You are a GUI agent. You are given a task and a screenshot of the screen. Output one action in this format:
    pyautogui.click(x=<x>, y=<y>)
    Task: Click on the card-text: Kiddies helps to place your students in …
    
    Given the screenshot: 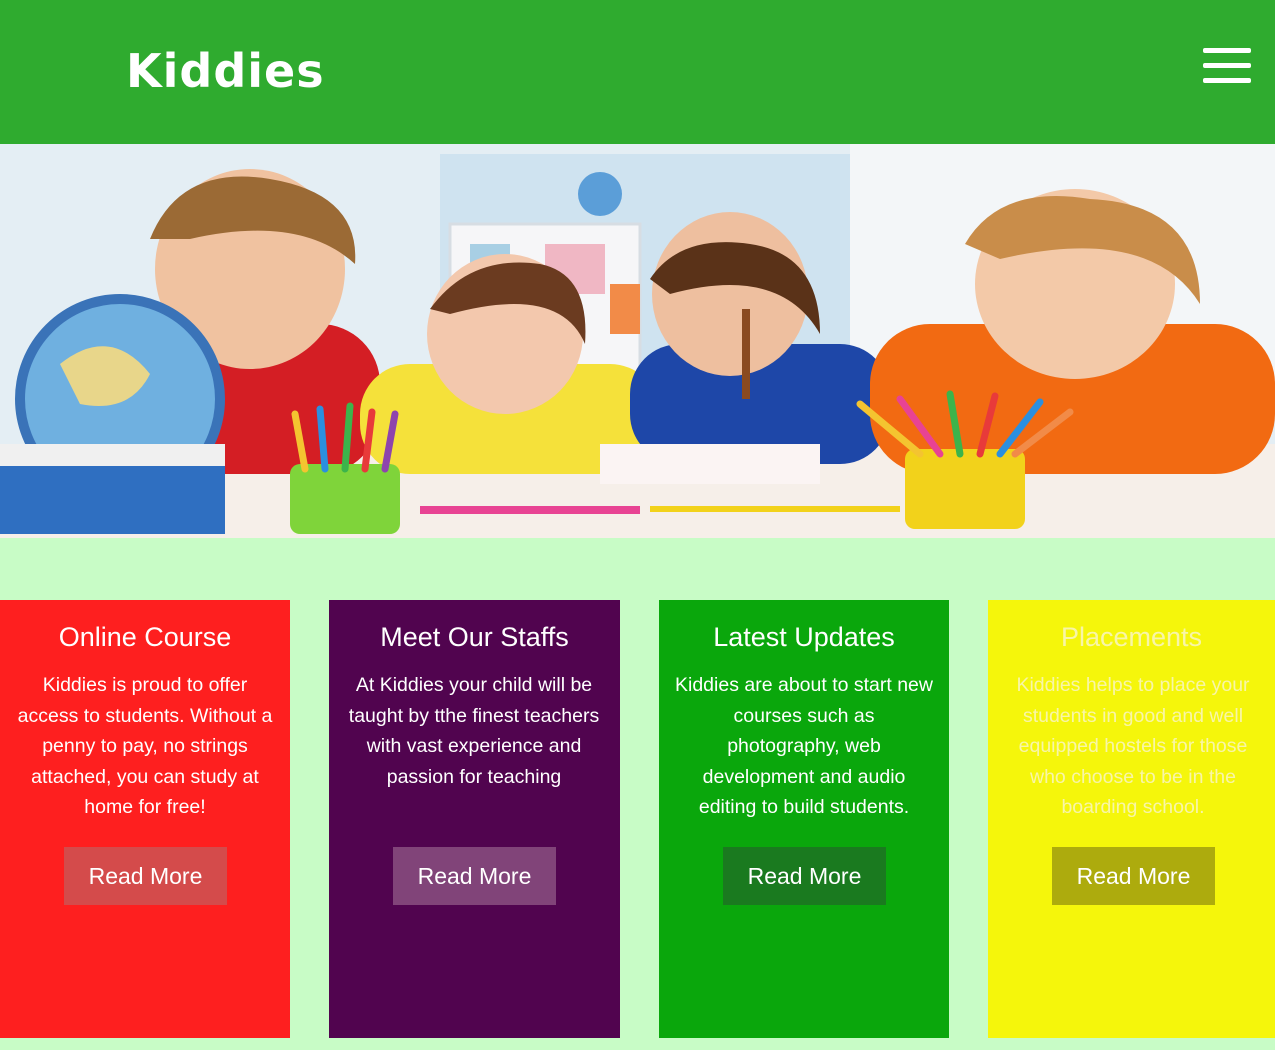 What is the action you would take?
    pyautogui.click(x=1133, y=746)
    